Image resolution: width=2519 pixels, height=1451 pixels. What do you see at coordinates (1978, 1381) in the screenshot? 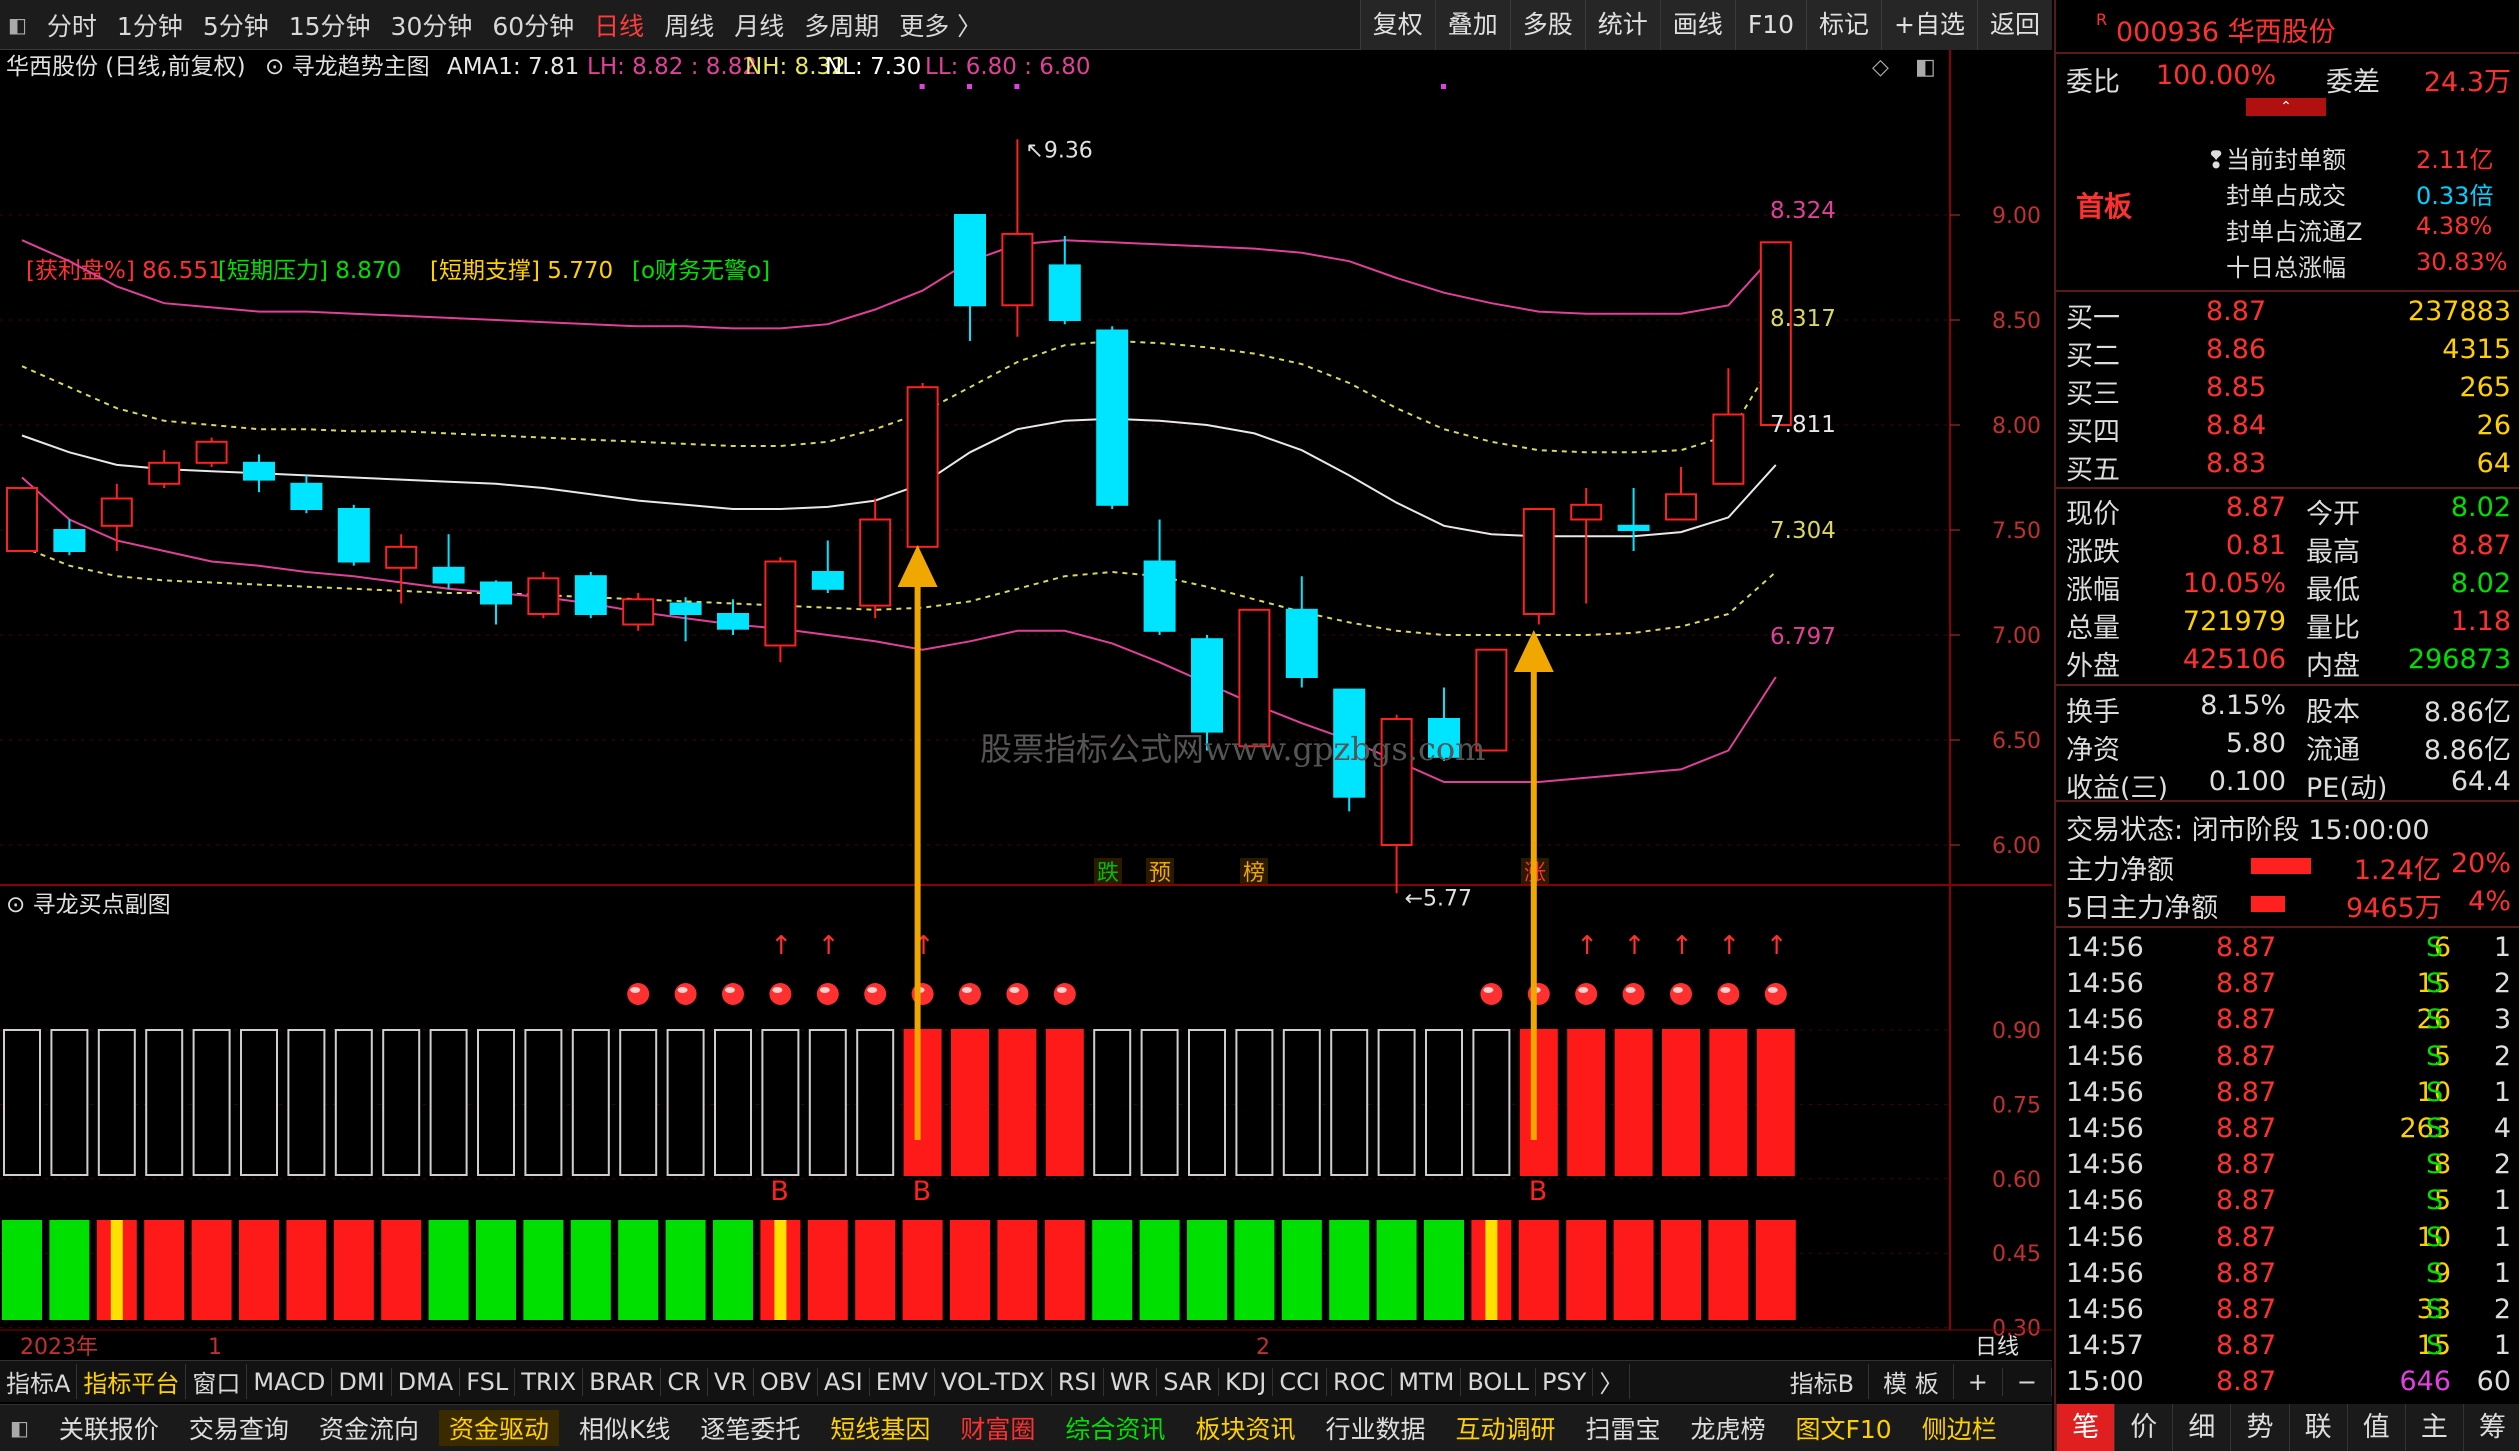
I see `indicator-control: +` at bounding box center [1978, 1381].